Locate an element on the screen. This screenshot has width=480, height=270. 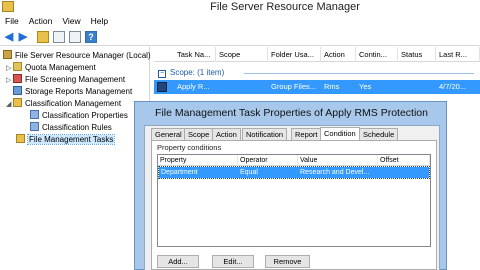
condition-property: Department is located at coordinates (179, 172).